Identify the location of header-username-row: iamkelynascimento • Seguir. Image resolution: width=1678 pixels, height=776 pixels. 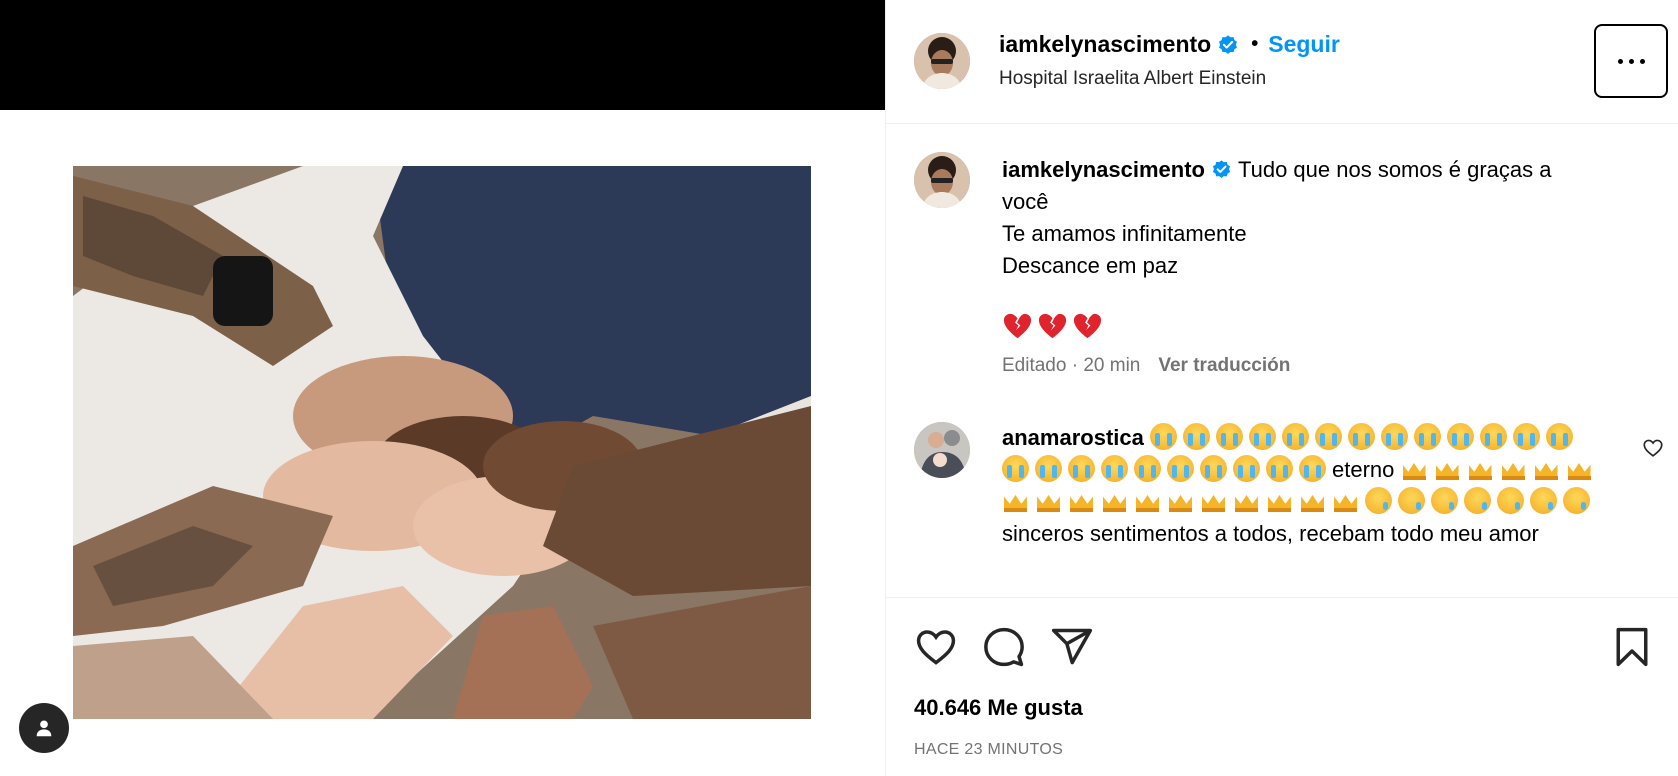
(1169, 44).